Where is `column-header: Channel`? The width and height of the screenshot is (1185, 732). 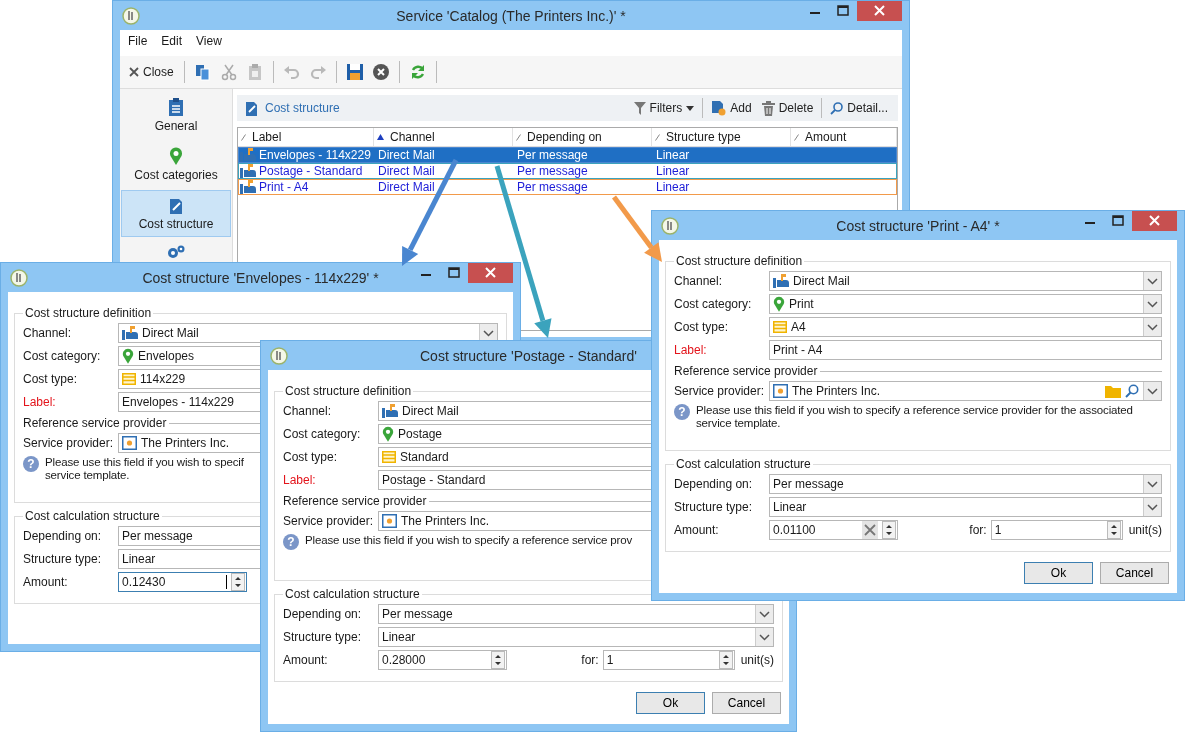 column-header: Channel is located at coordinates (443, 137).